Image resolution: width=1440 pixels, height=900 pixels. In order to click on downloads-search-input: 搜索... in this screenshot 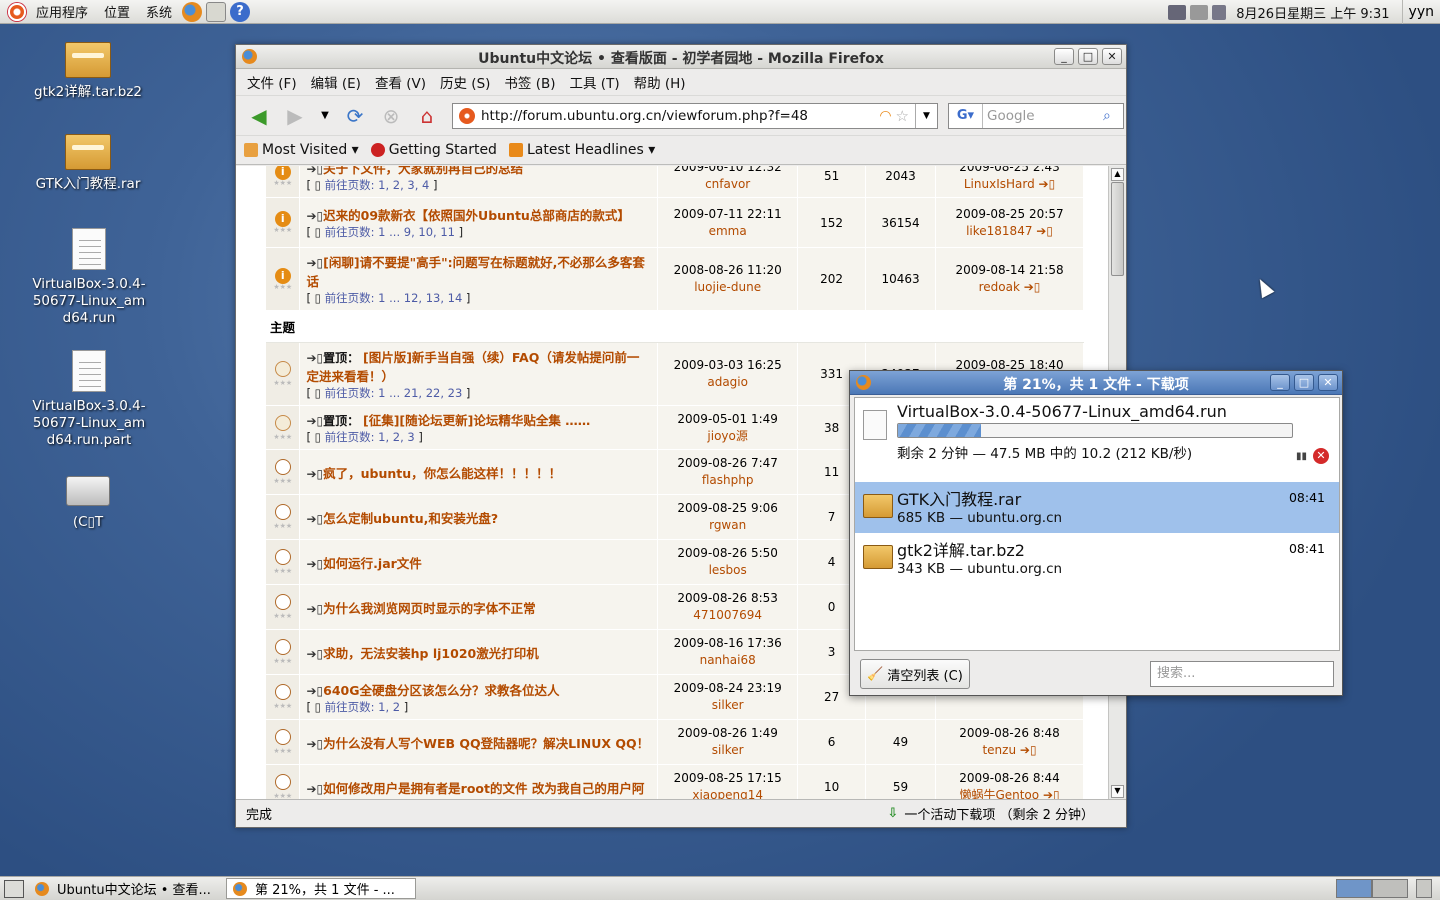, I will do `click(1242, 674)`.